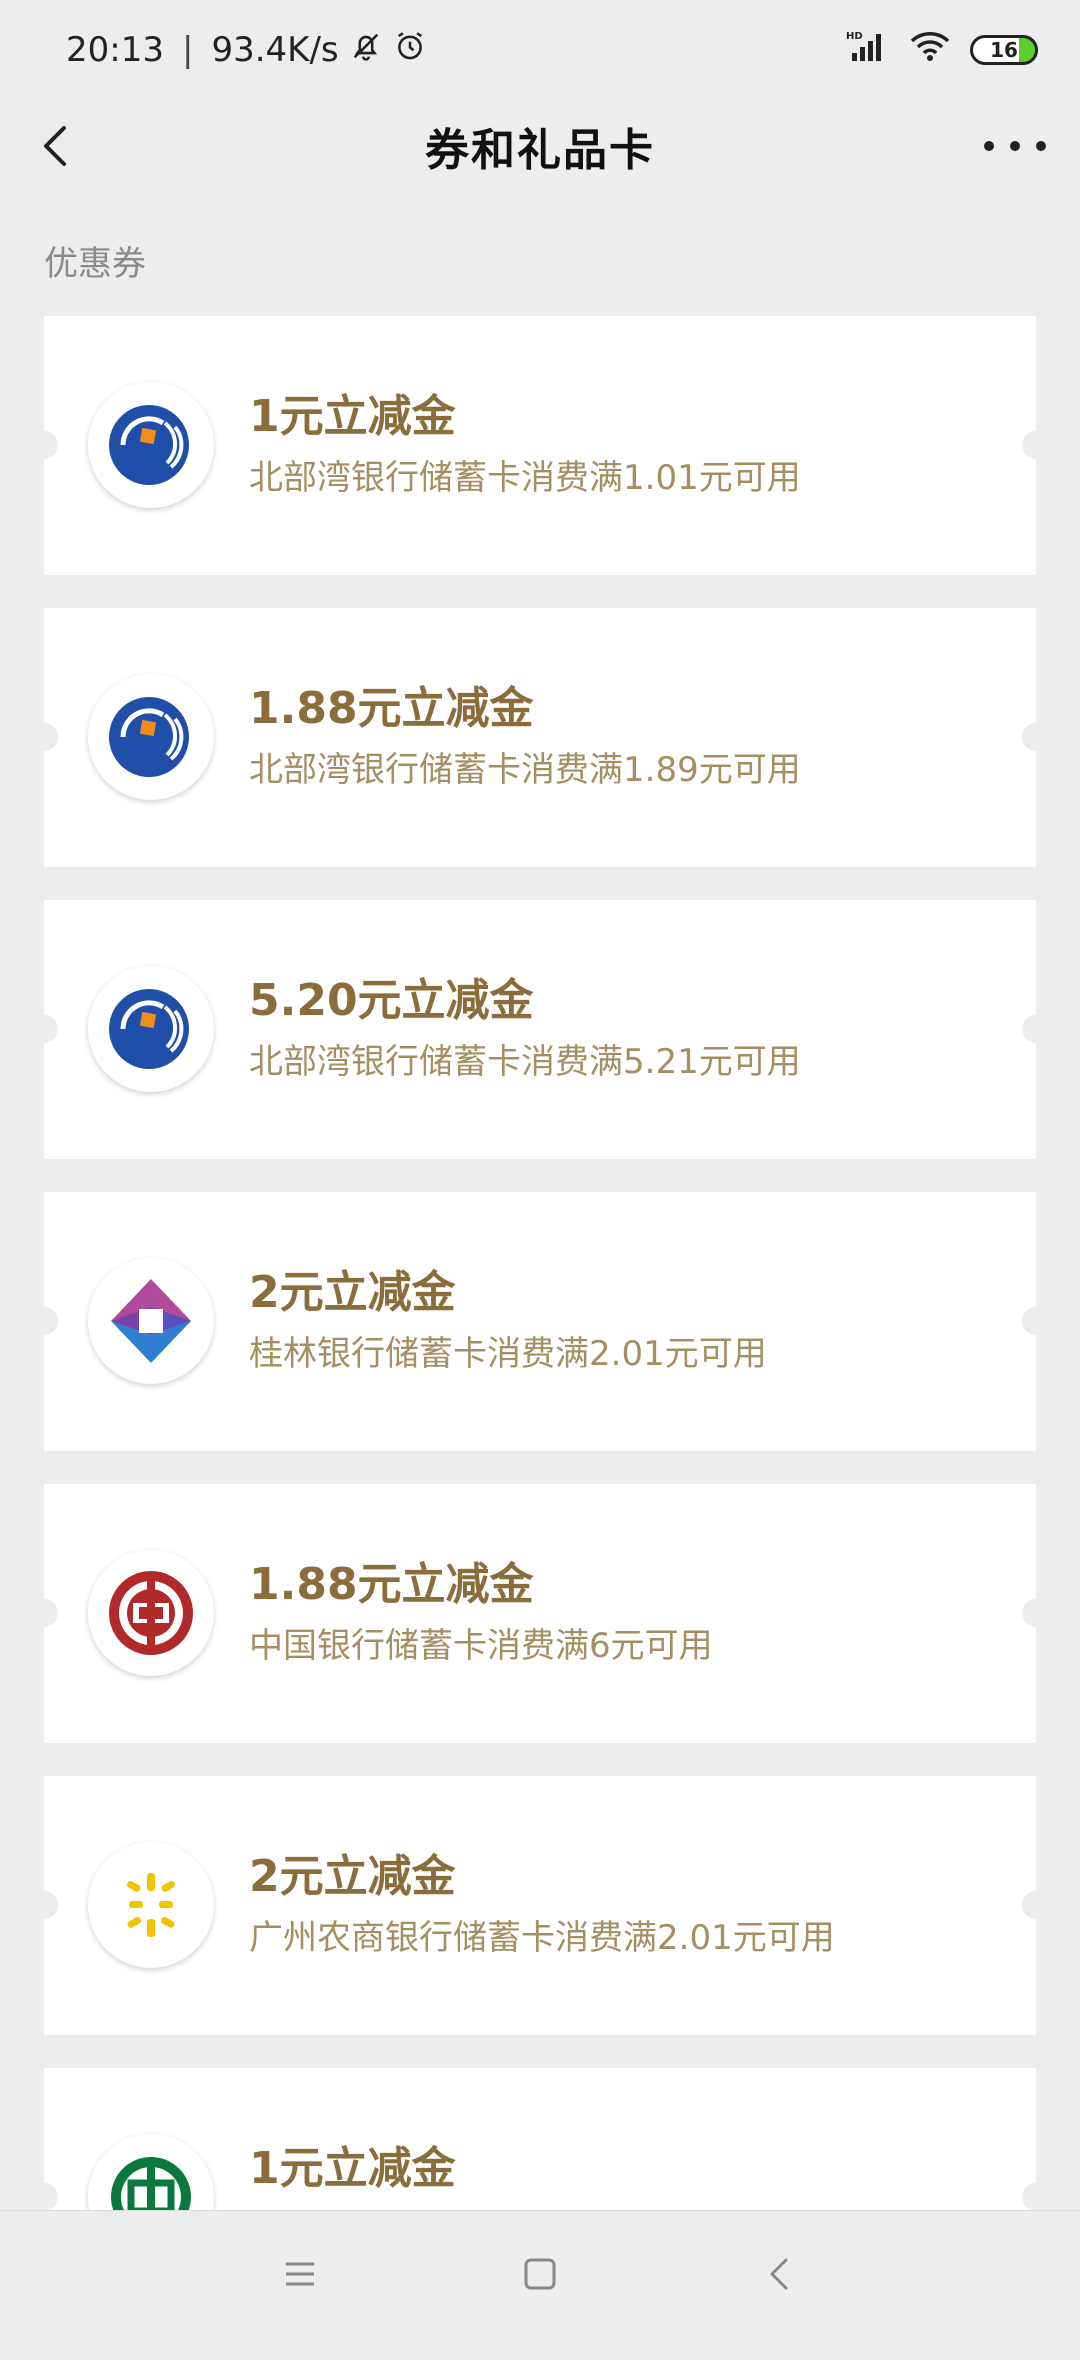 Image resolution: width=1080 pixels, height=2360 pixels. I want to click on menu-icon, so click(300, 2273).